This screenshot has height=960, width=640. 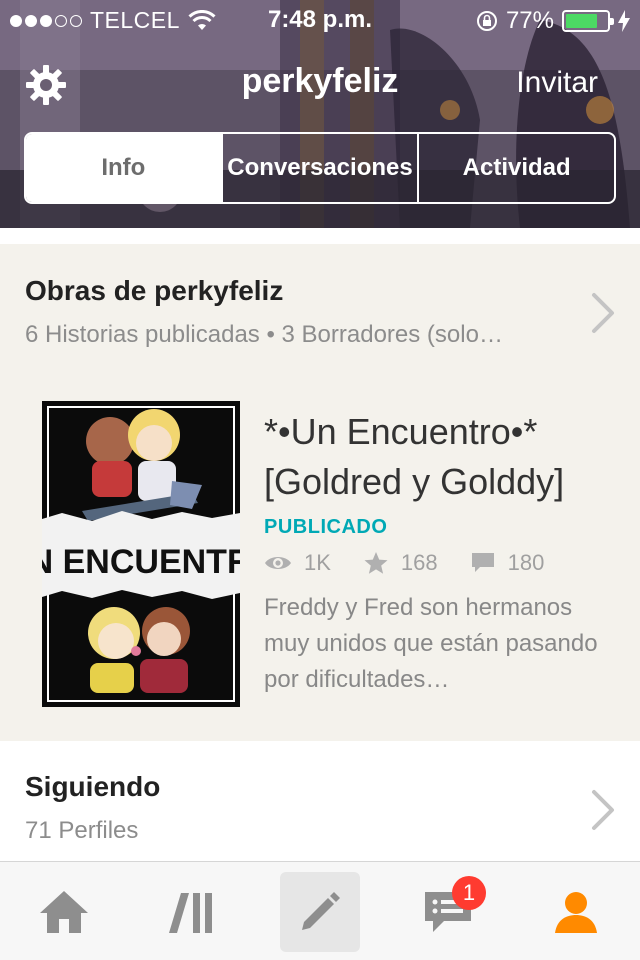 I want to click on write-icon, so click(x=321, y=911).